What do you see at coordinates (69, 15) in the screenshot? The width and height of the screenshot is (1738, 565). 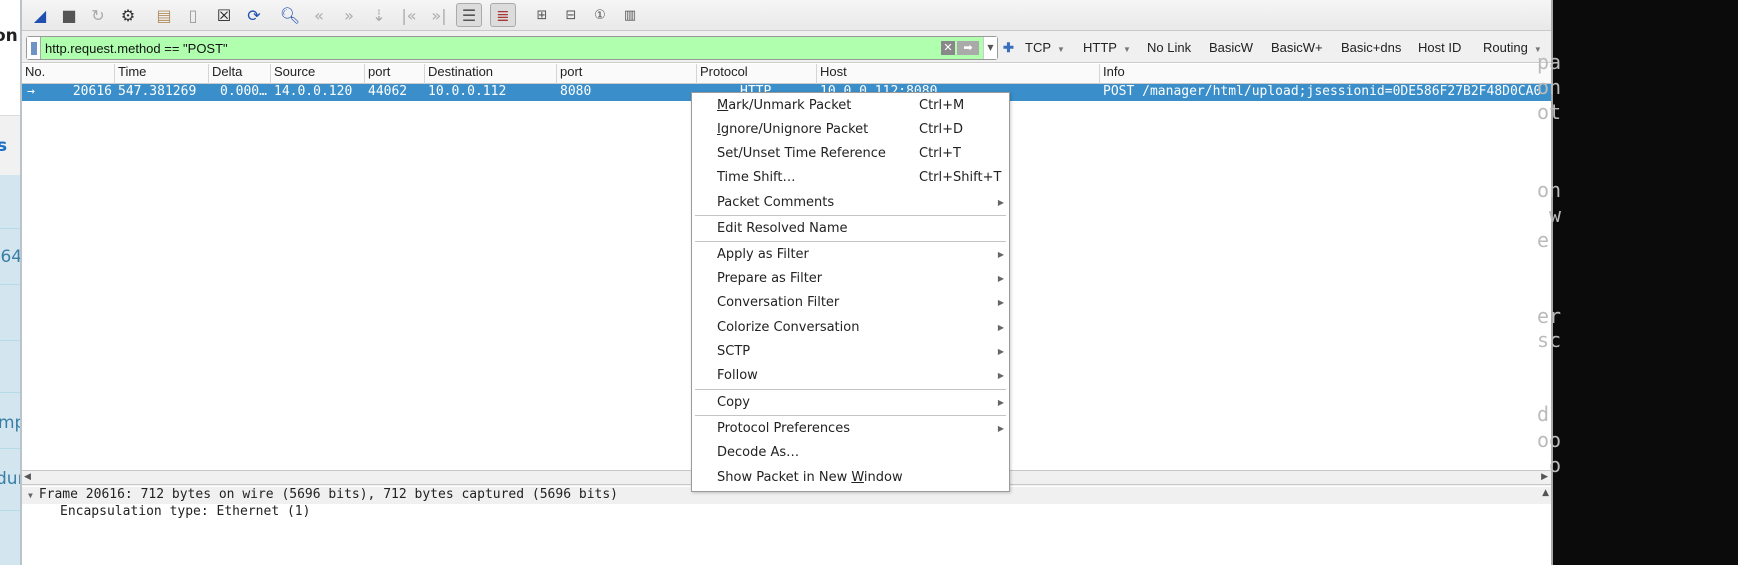 I see `stop-capture-icon: ■` at bounding box center [69, 15].